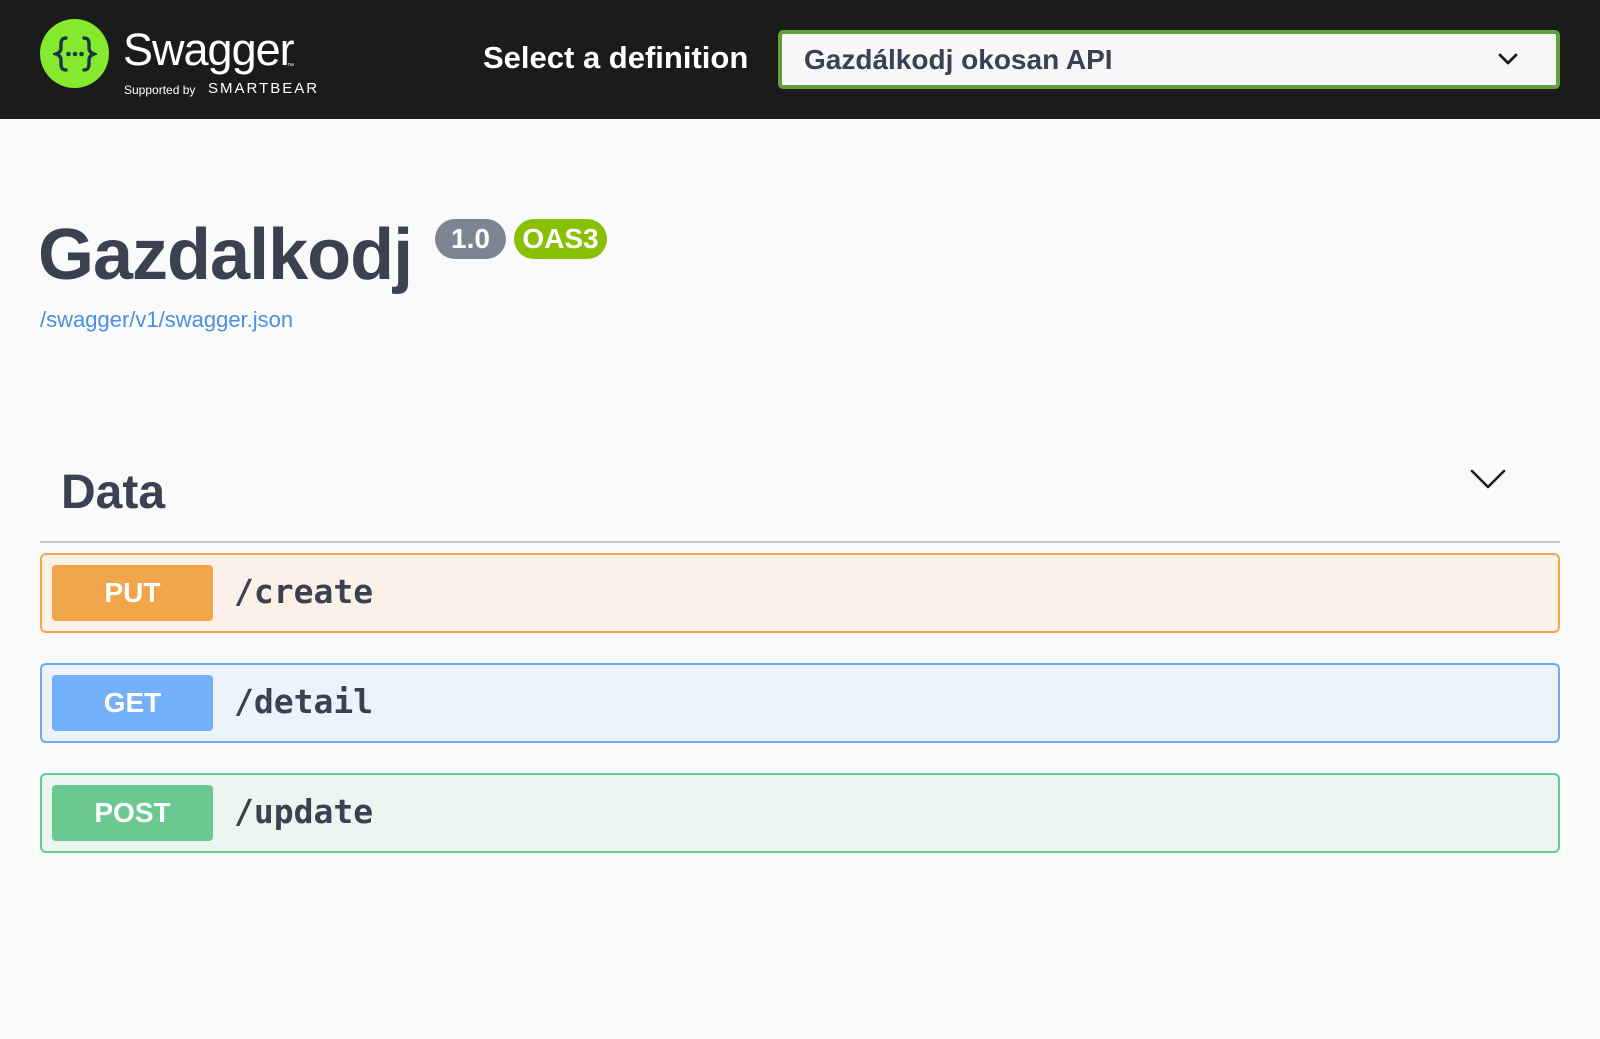 This screenshot has width=1600, height=1039. I want to click on operation-get-detail: GET /detail, so click(800, 703).